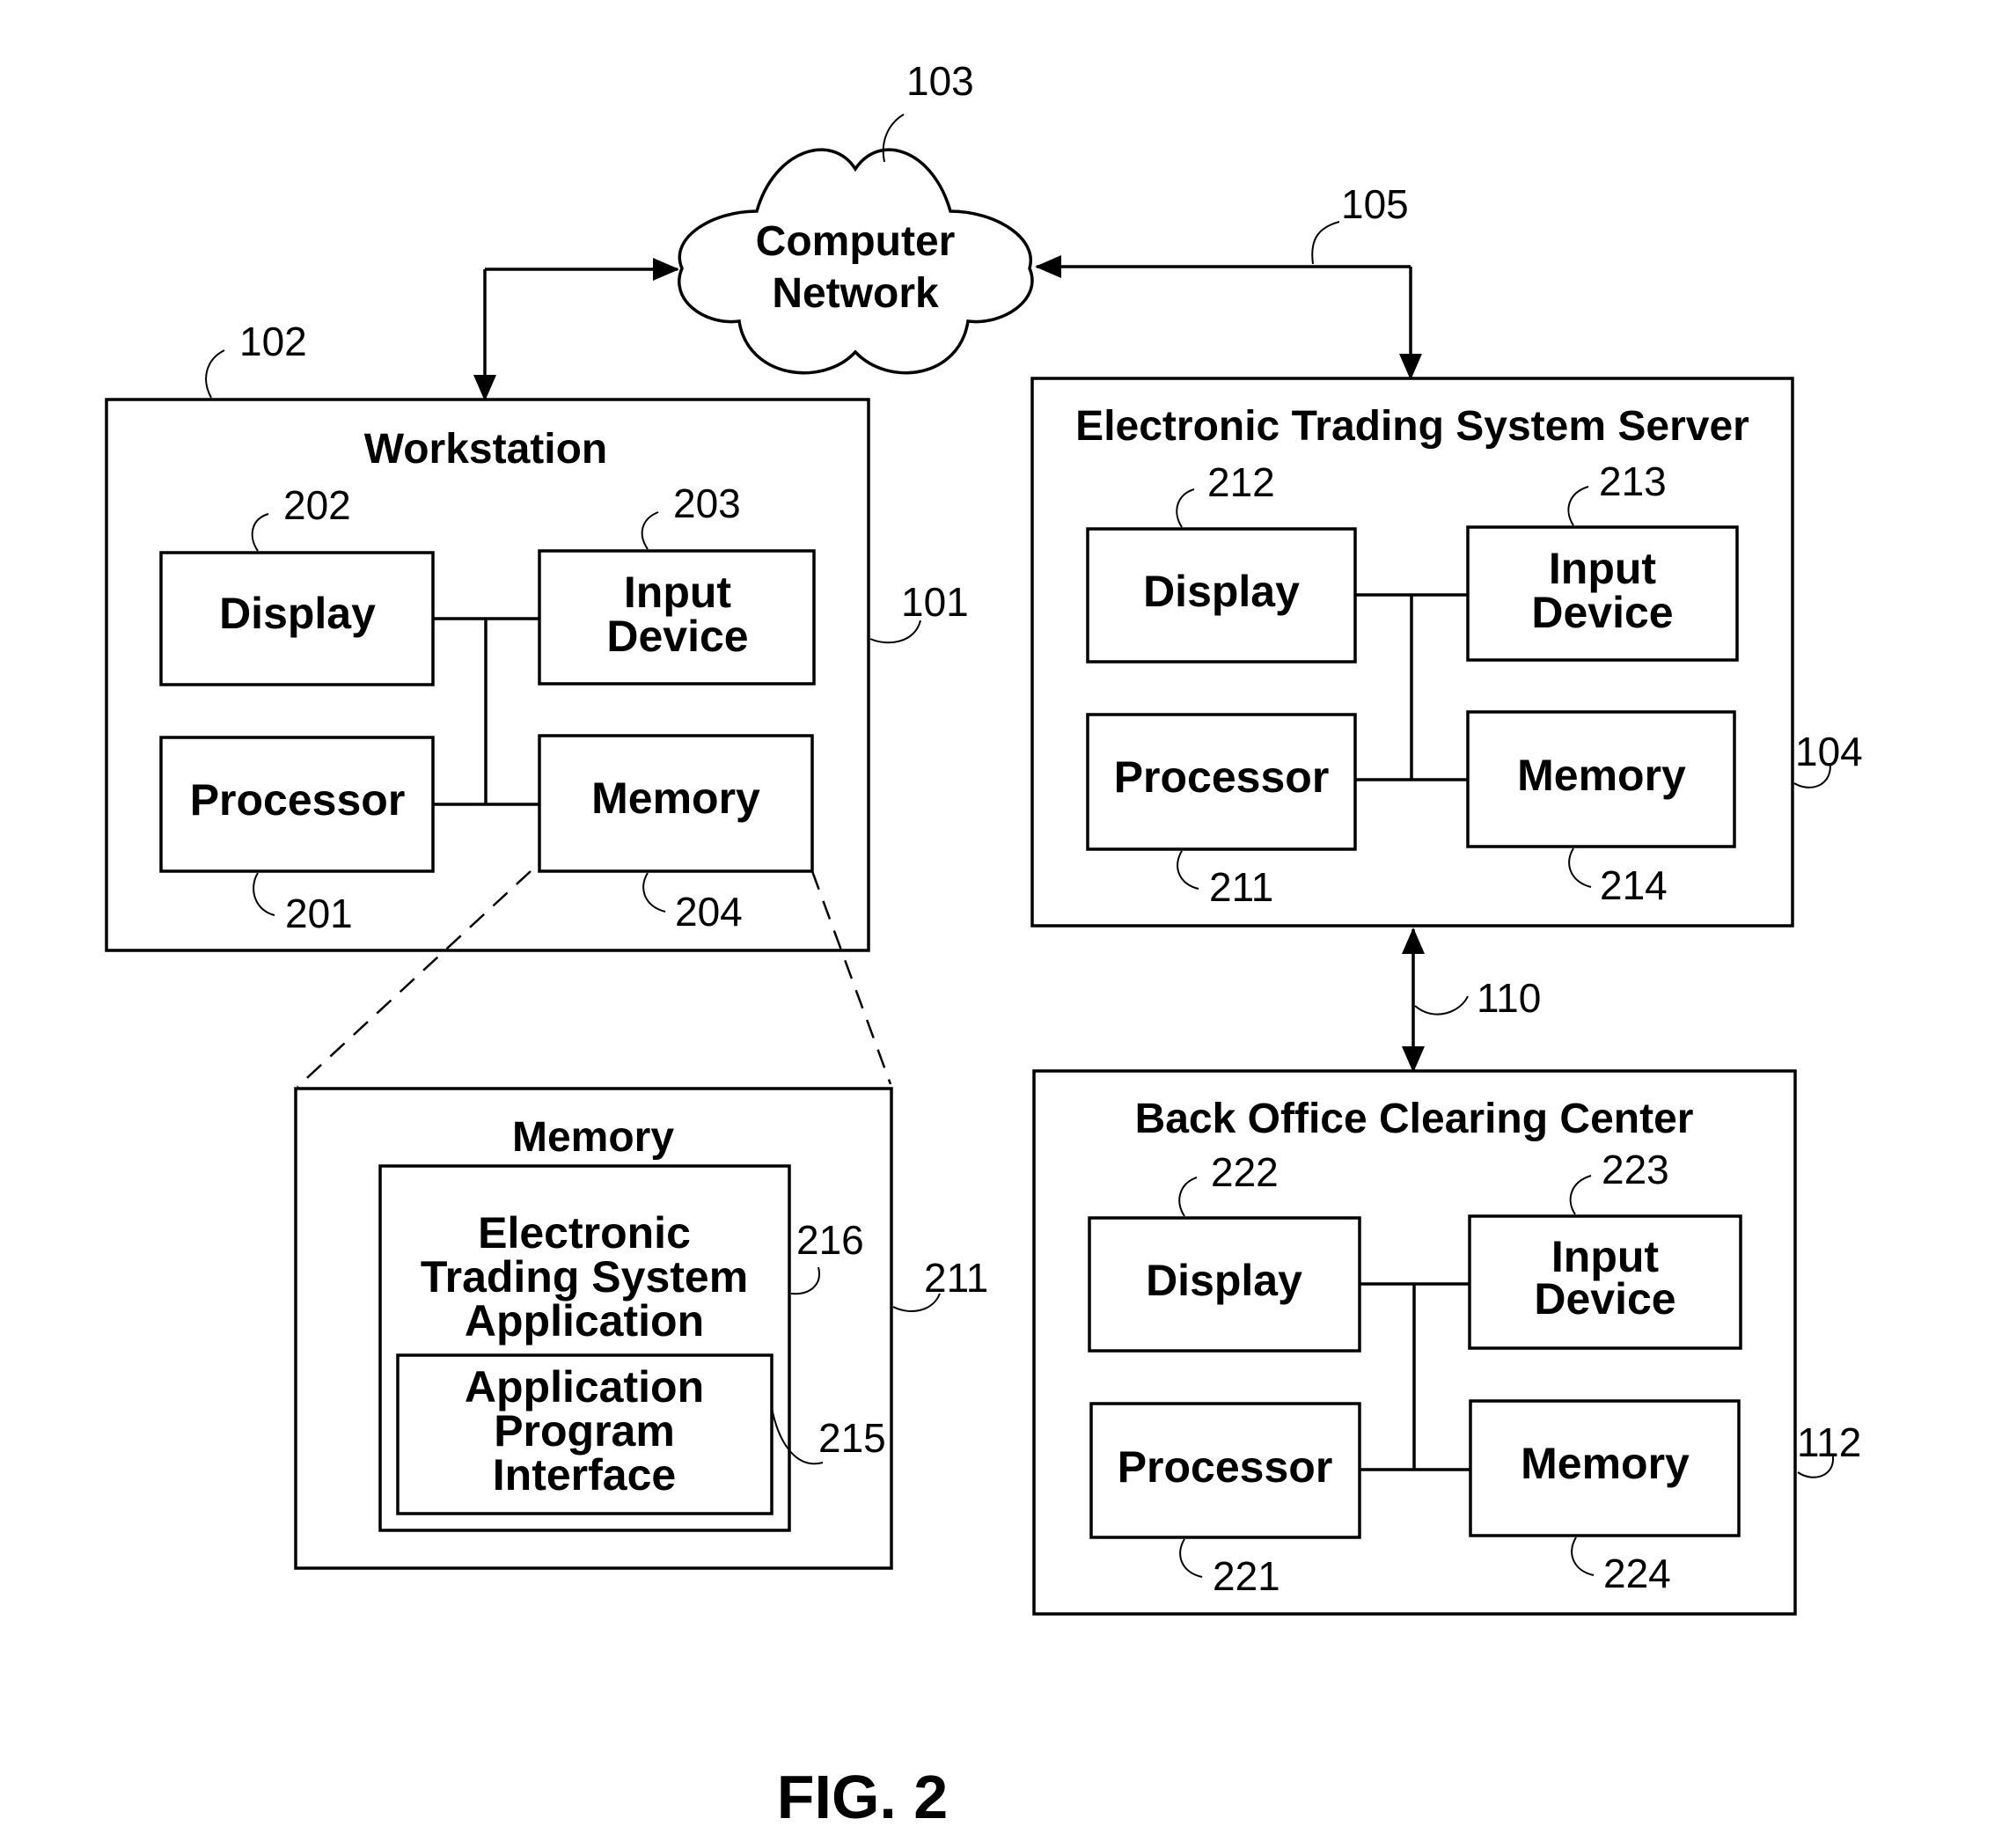 This screenshot has height=1848, width=2009. What do you see at coordinates (1412, 426) in the screenshot?
I see `server-title: Electronic Trading System Server` at bounding box center [1412, 426].